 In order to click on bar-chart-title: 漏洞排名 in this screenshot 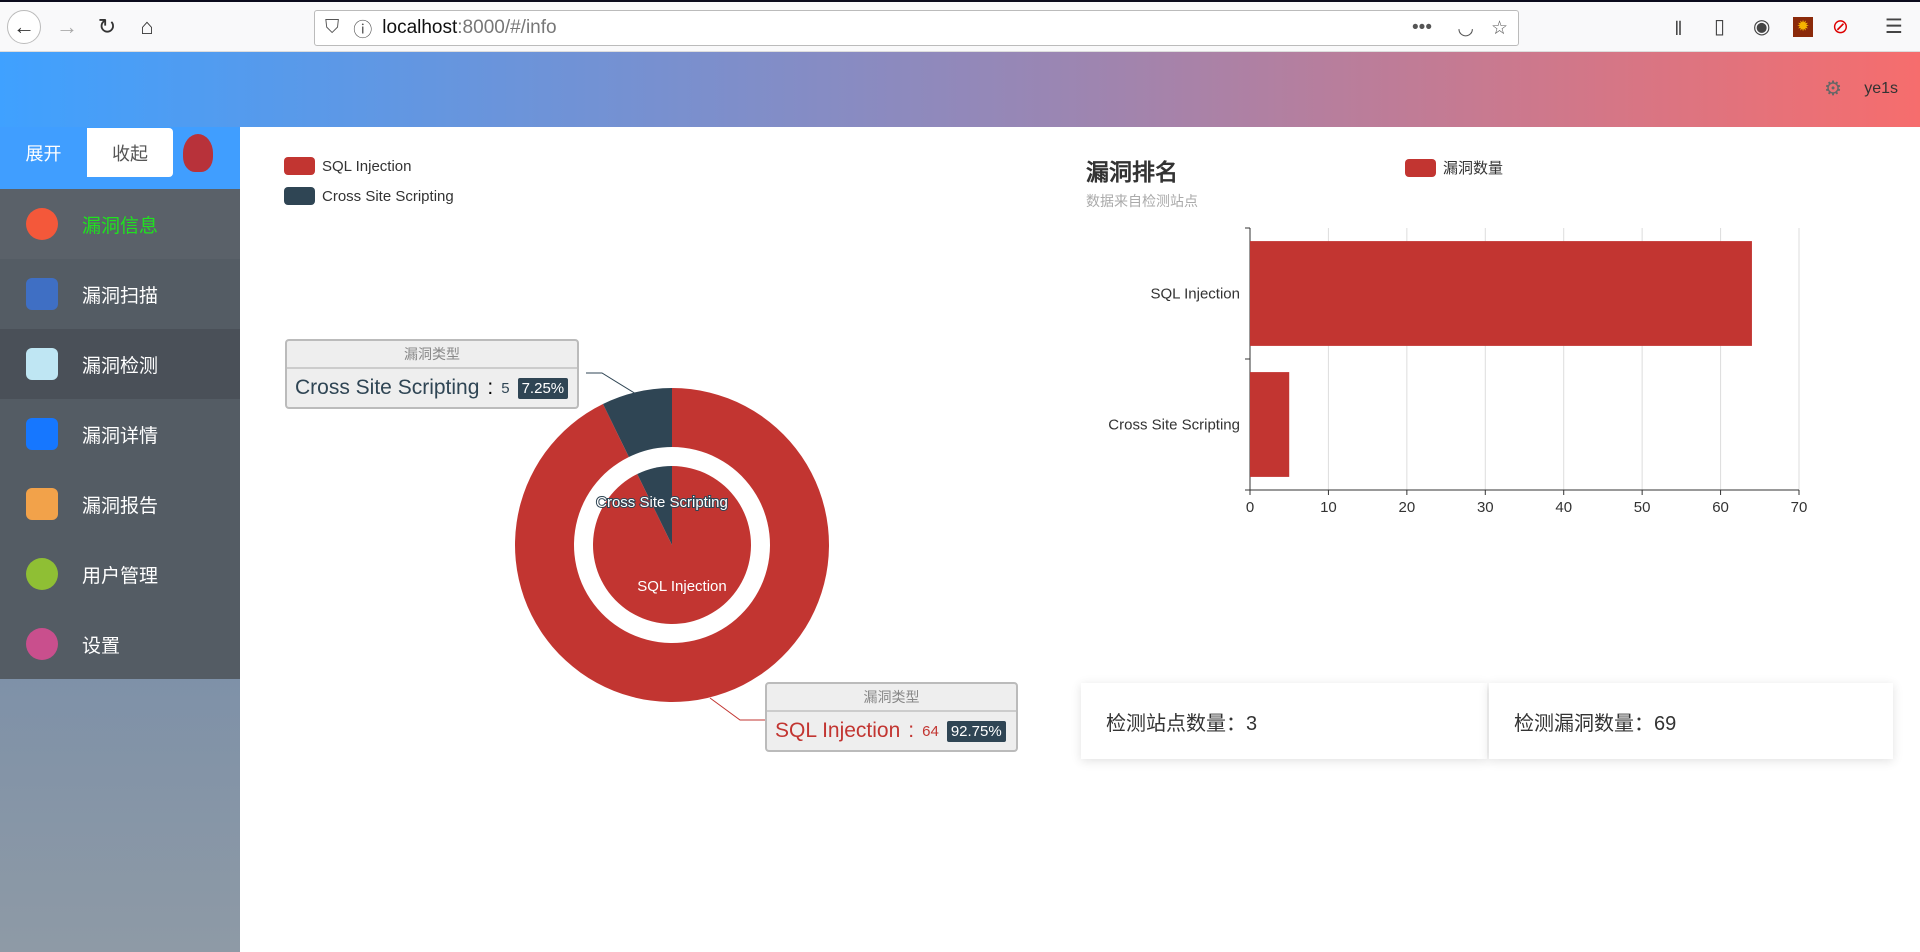, I will do `click(1132, 172)`.